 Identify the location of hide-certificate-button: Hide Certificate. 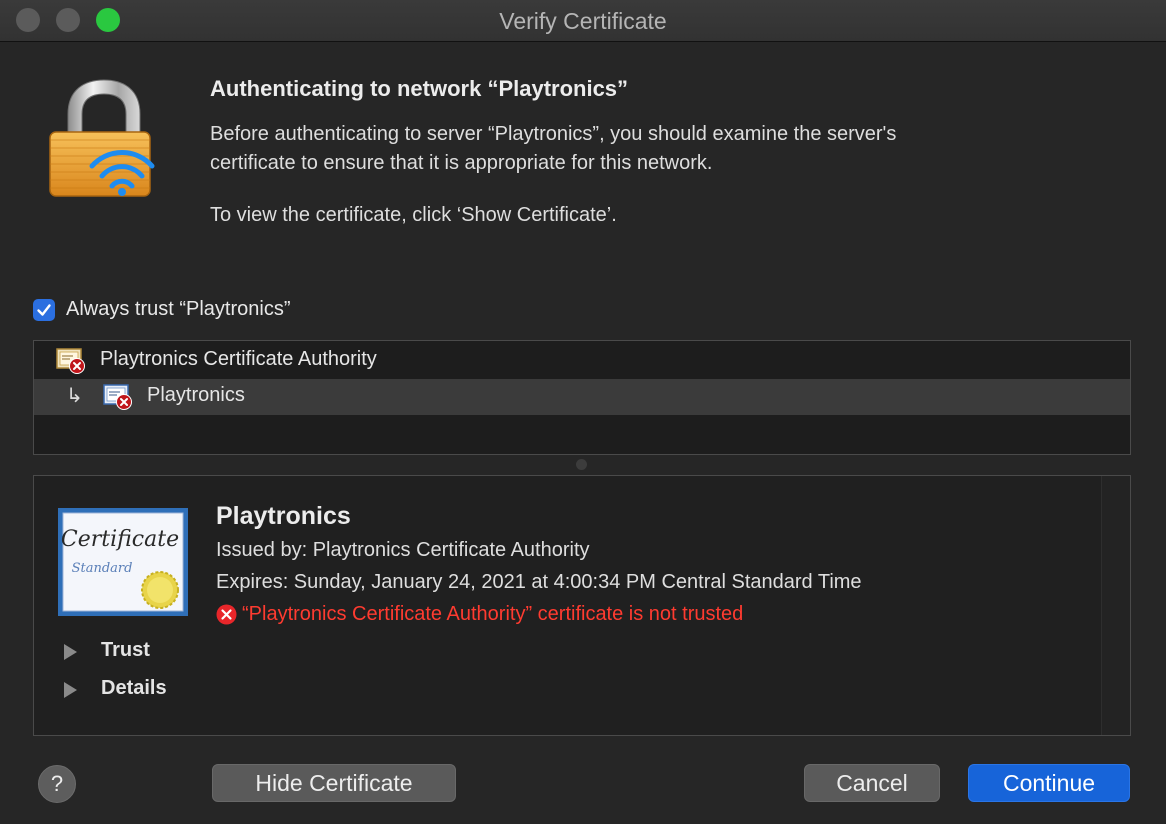
(334, 783).